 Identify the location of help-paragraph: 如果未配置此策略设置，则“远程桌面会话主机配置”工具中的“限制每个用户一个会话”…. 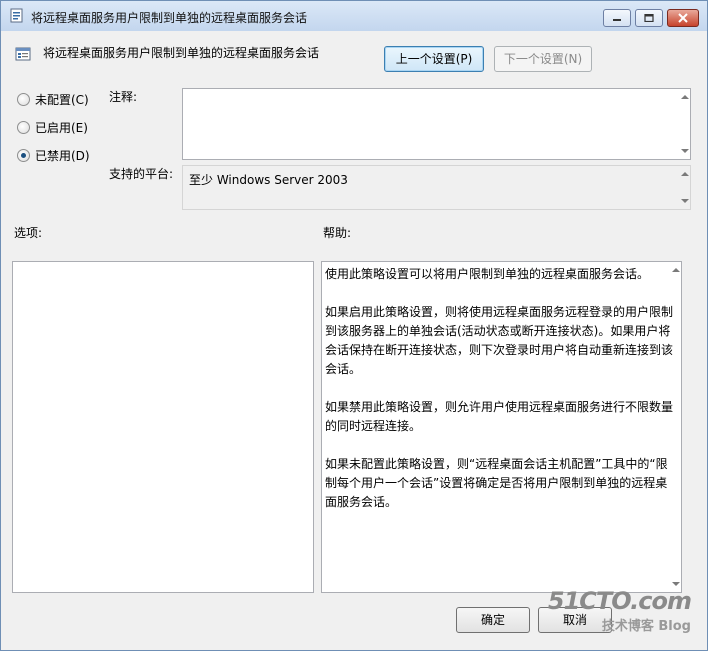
(496, 483).